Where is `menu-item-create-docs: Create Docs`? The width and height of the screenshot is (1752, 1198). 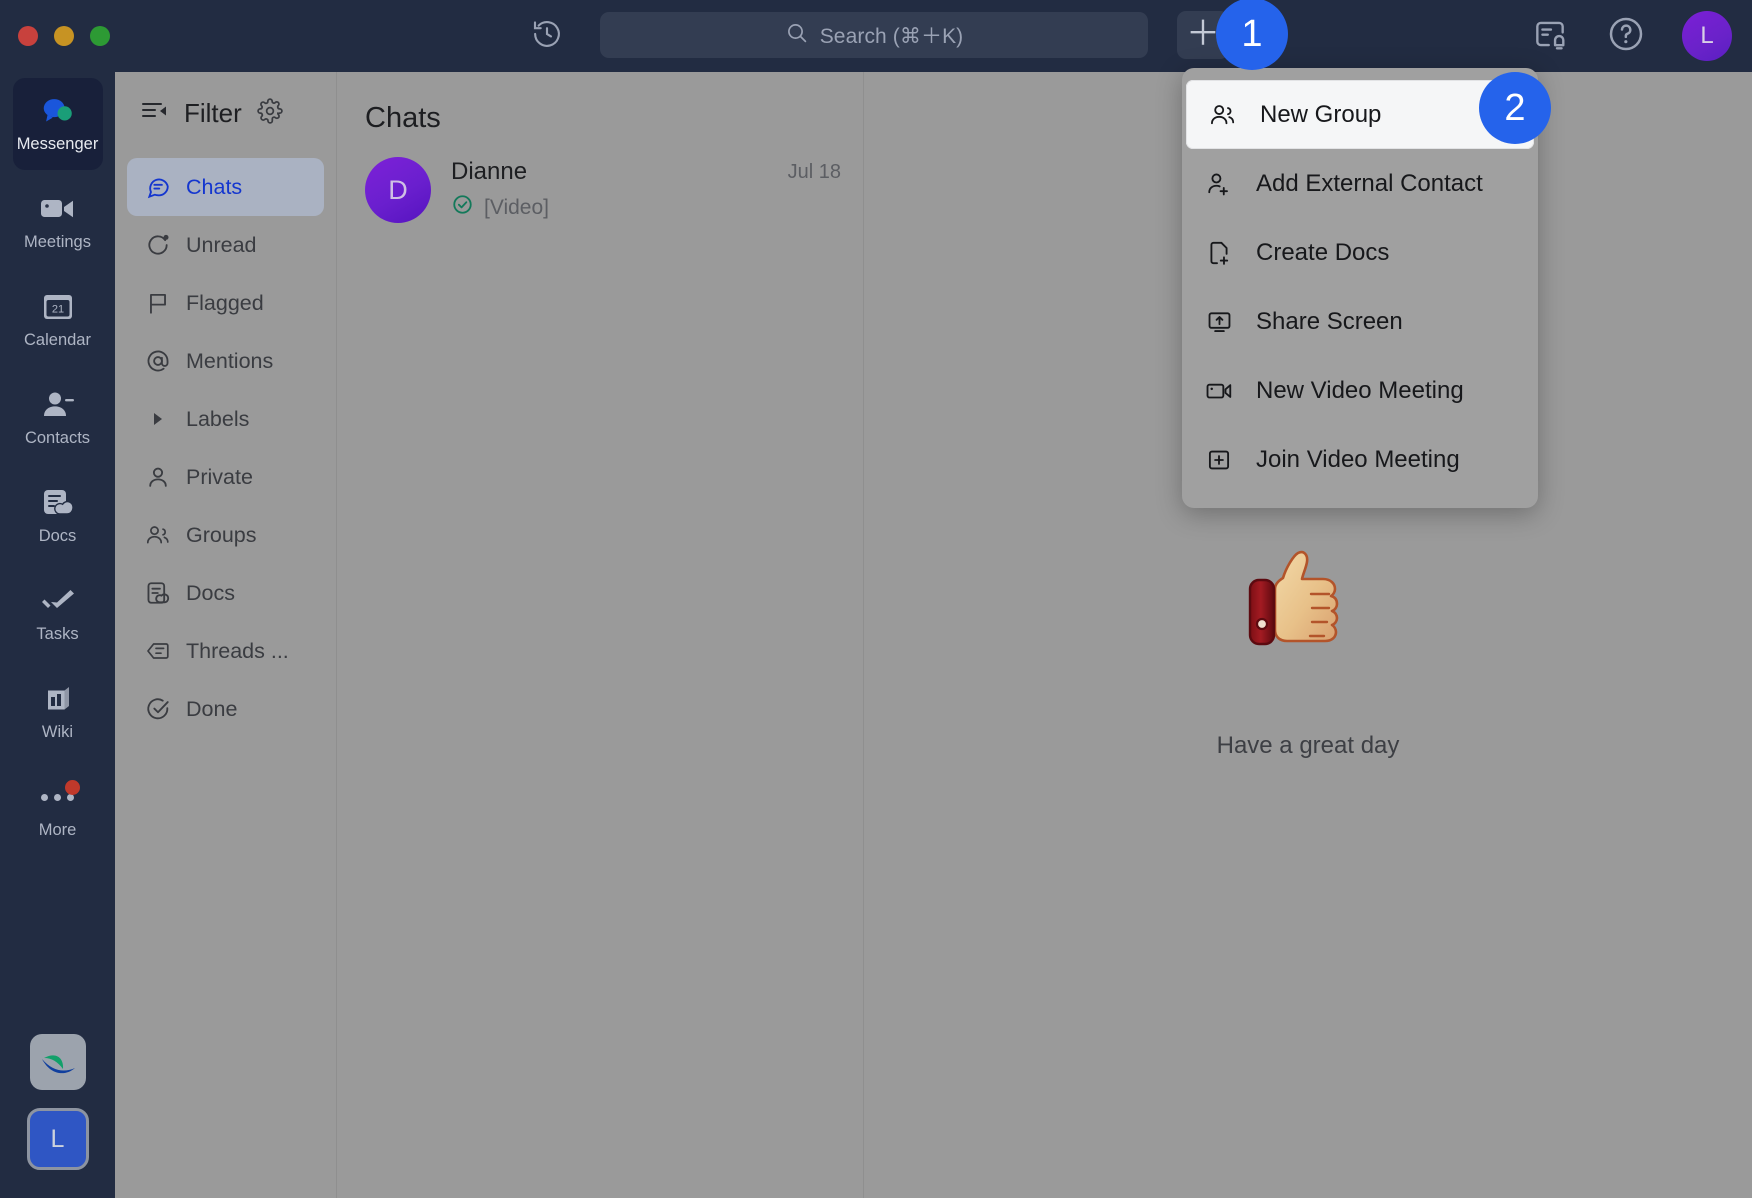 menu-item-create-docs: Create Docs is located at coordinates (1360, 252).